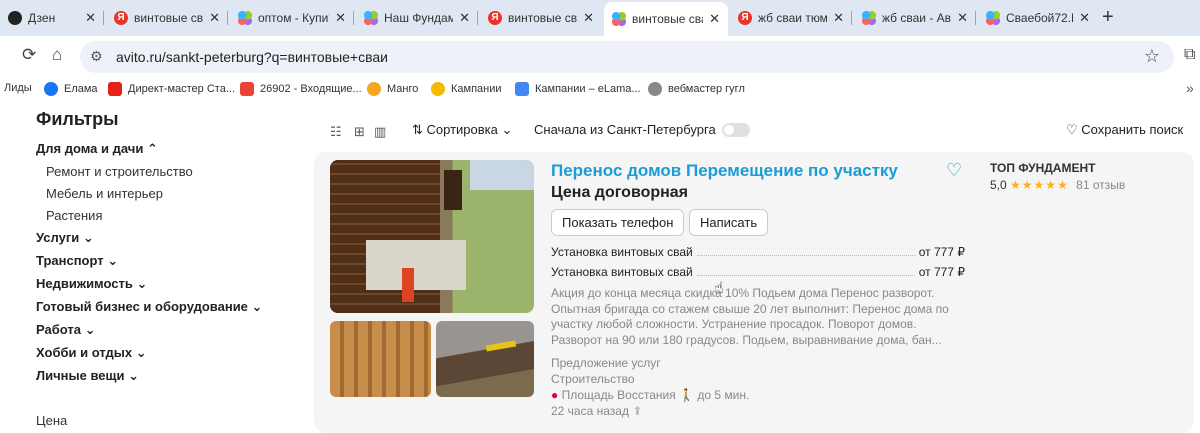  What do you see at coordinates (1038, 18) in the screenshot?
I see `tab-8: Сваебой72.РФ ✕` at bounding box center [1038, 18].